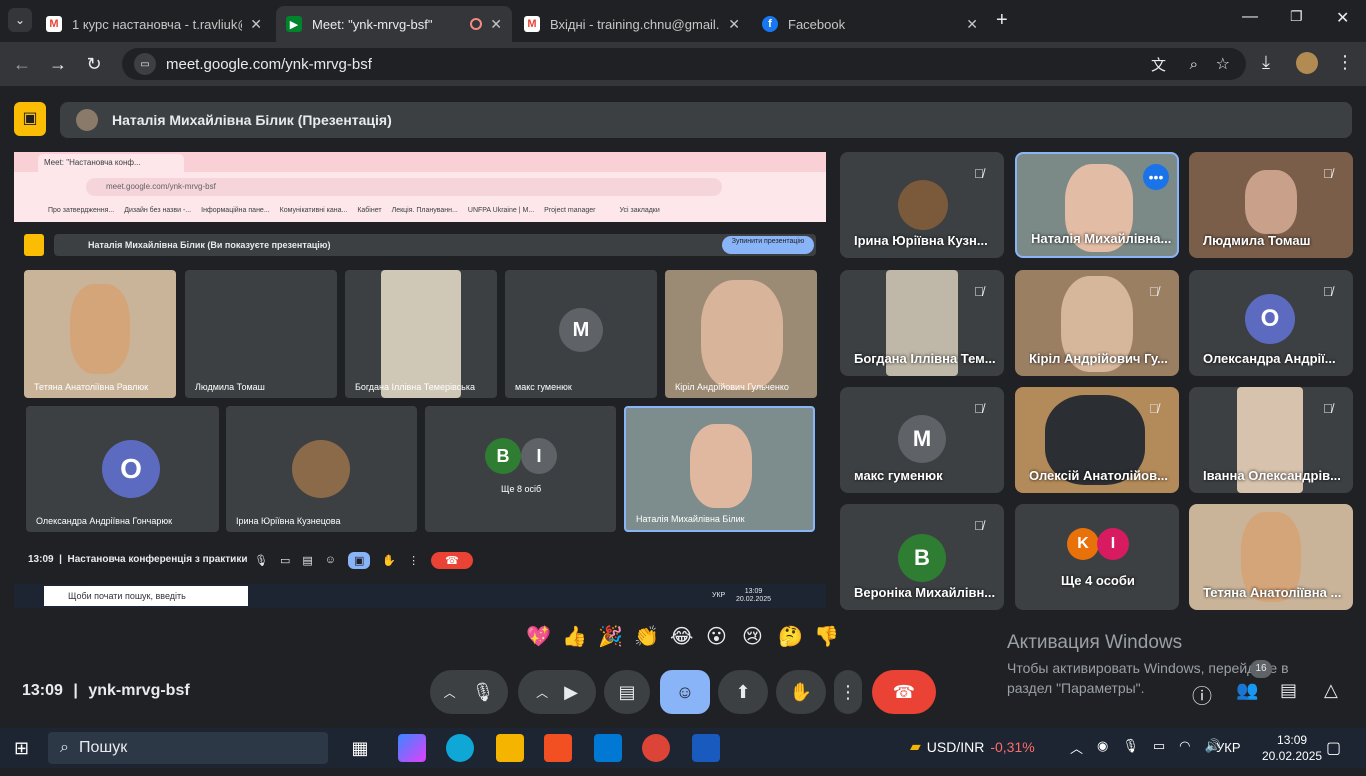 Image resolution: width=1366 pixels, height=776 pixels. Describe the element at coordinates (360, 748) in the screenshot. I see `task-view-icon: ▦` at that location.